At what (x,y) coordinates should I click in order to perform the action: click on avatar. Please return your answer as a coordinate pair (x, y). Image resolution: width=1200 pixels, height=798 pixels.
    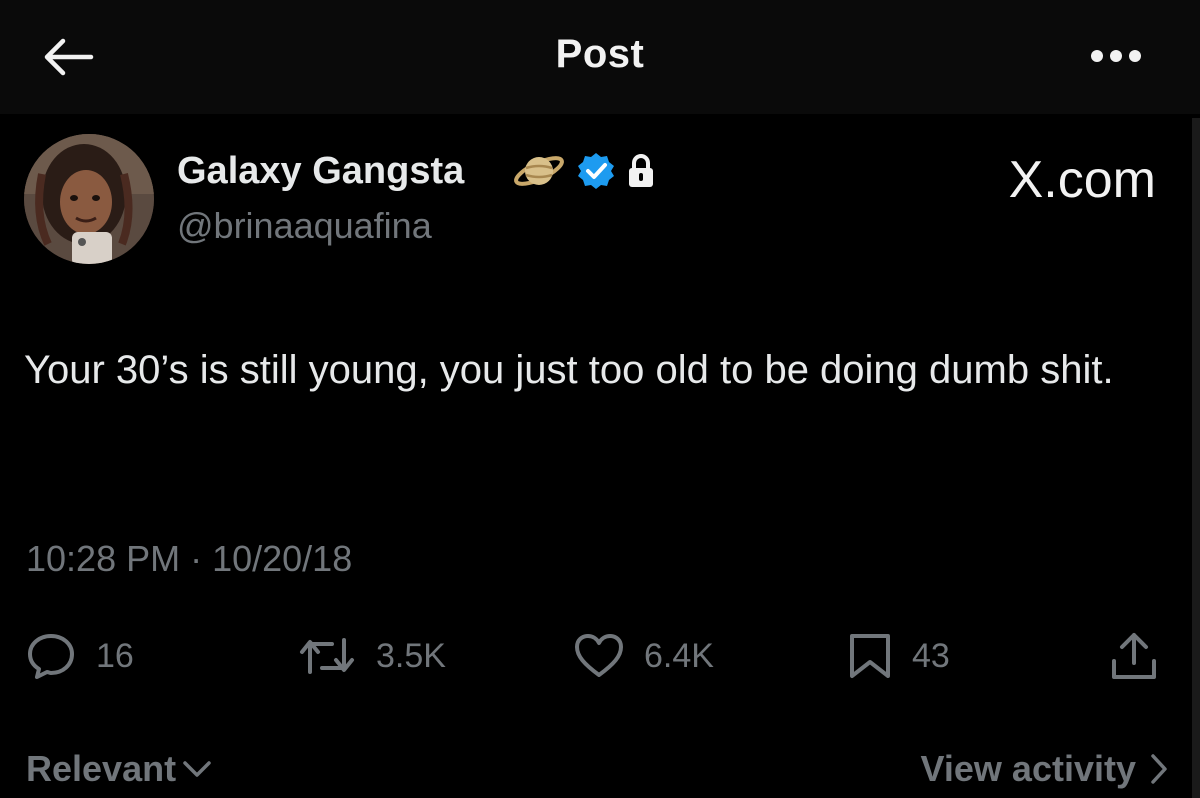
    Looking at the image, I should click on (89, 199).